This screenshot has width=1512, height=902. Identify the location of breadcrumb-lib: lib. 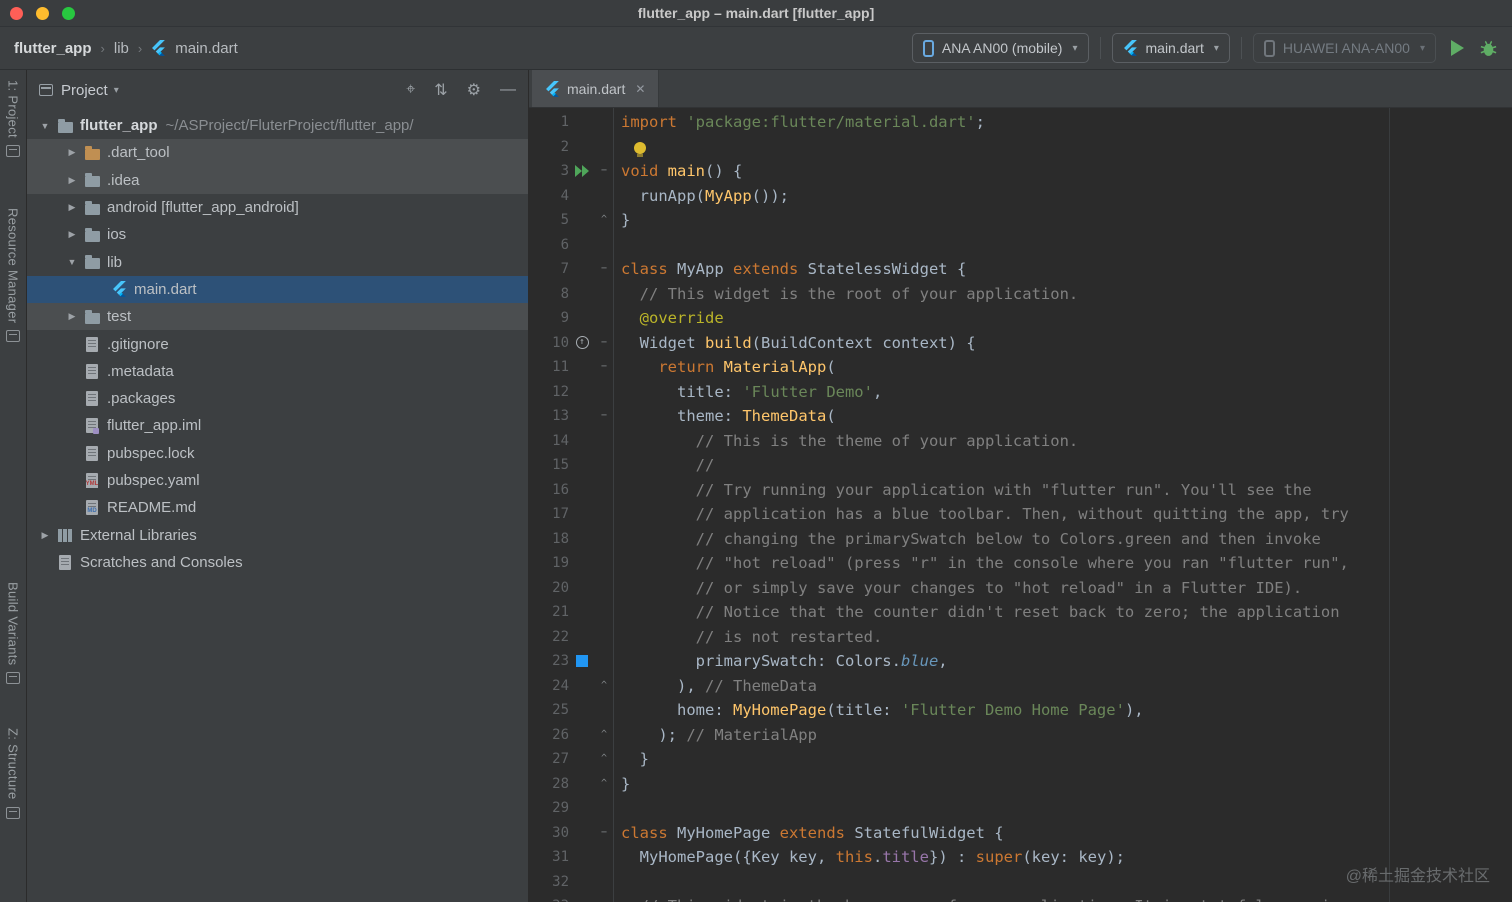
(121, 48).